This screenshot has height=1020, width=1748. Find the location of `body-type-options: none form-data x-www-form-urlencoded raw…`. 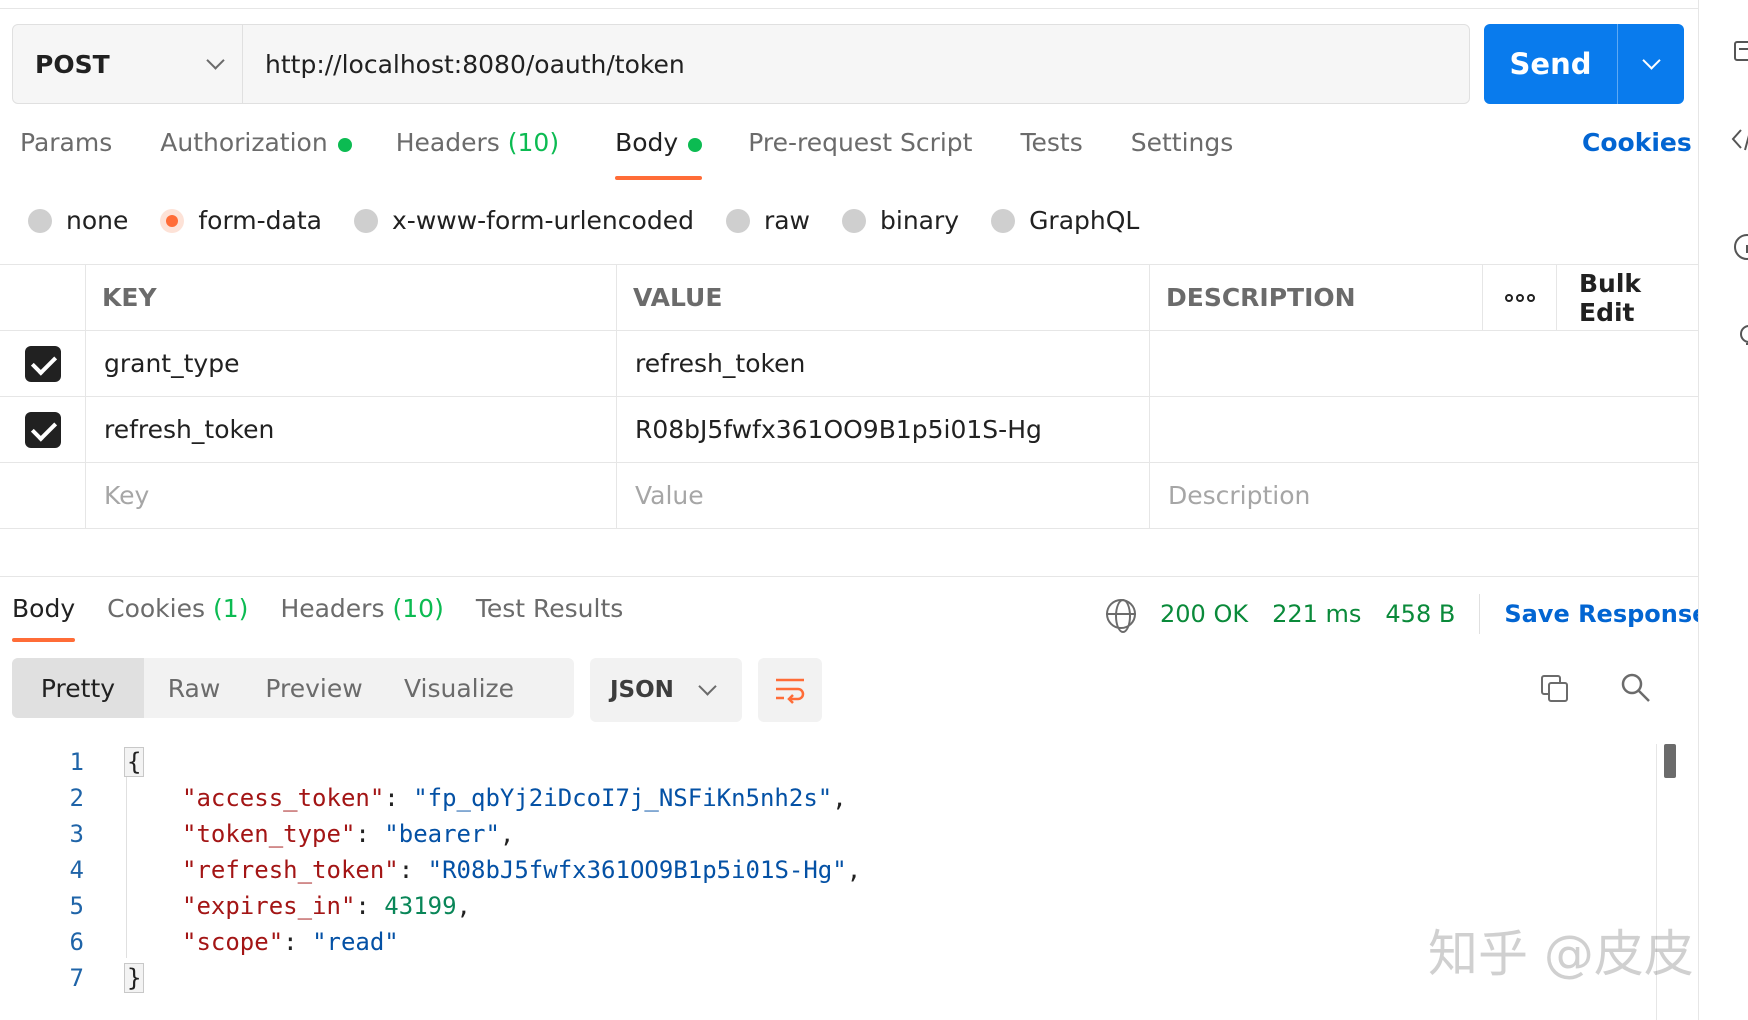

body-type-options: none form-data x-www-form-urlencoded raw… is located at coordinates (599, 220).